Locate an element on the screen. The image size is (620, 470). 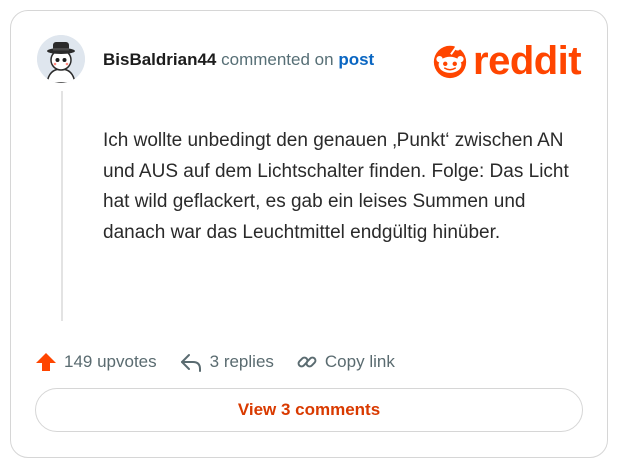
comment-header: BisBaldrian44 commented on post is located at coordinates (238, 60).